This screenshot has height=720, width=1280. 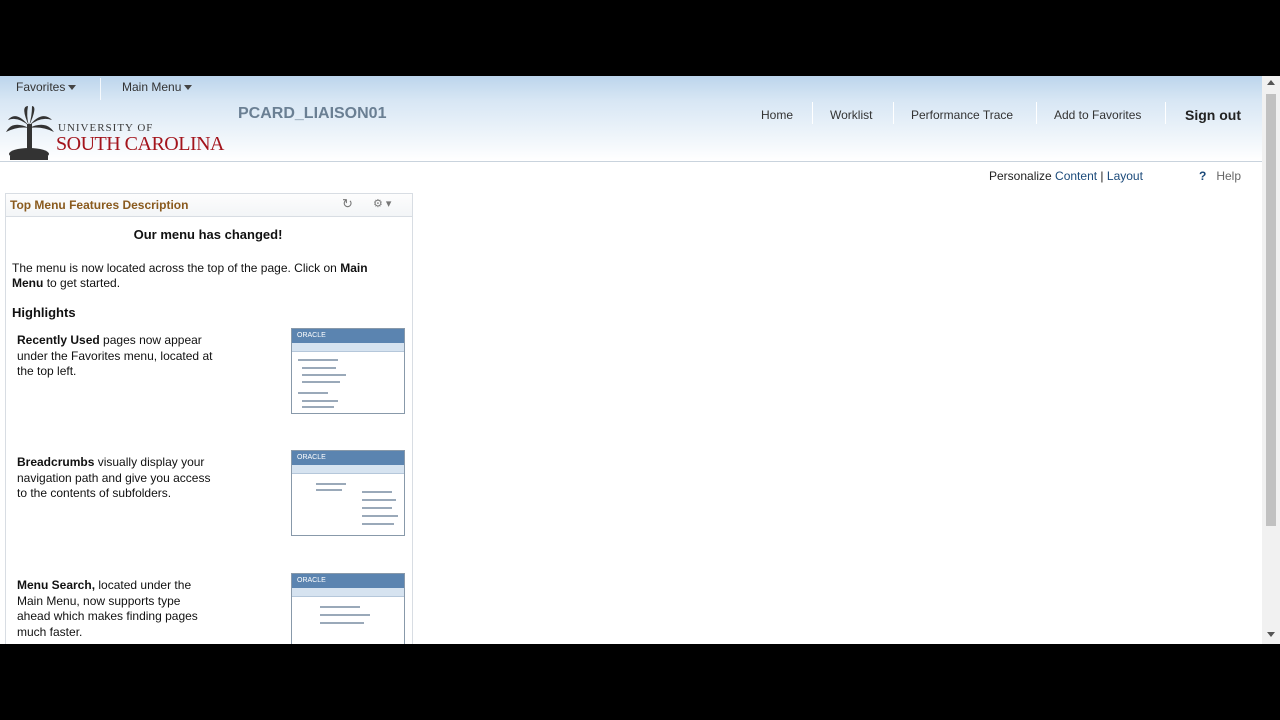 What do you see at coordinates (41, 87) in the screenshot?
I see `favorites-label: Favorites` at bounding box center [41, 87].